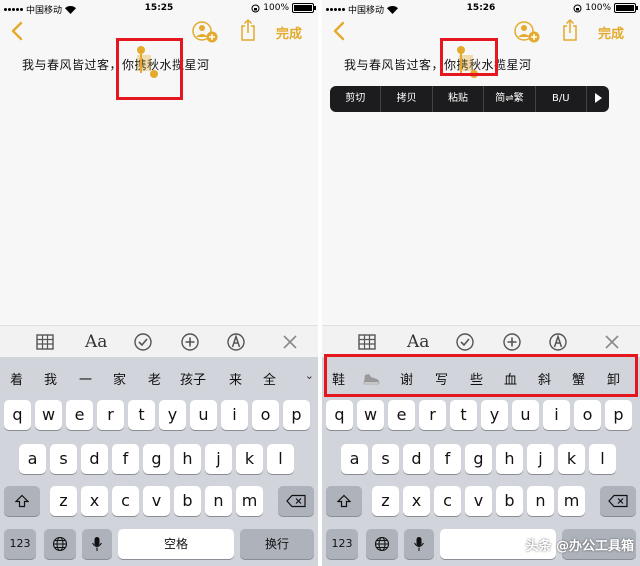 This screenshot has height=566, width=640. Describe the element at coordinates (193, 378) in the screenshot. I see `candidate-item: 孩子` at that location.